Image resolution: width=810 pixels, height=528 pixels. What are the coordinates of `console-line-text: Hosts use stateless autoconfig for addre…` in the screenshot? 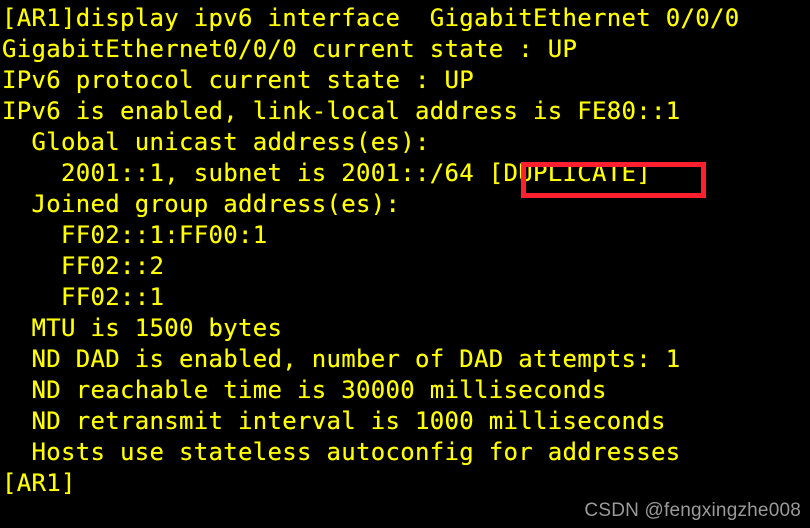 It's located at (341, 452).